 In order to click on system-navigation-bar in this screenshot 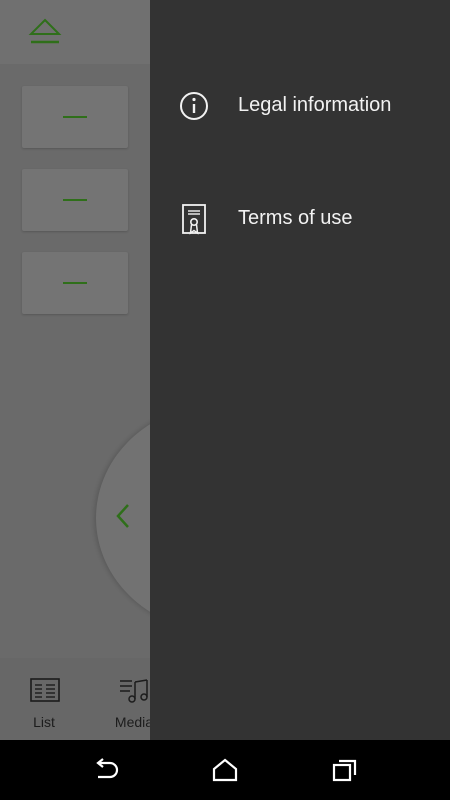, I will do `click(225, 770)`.